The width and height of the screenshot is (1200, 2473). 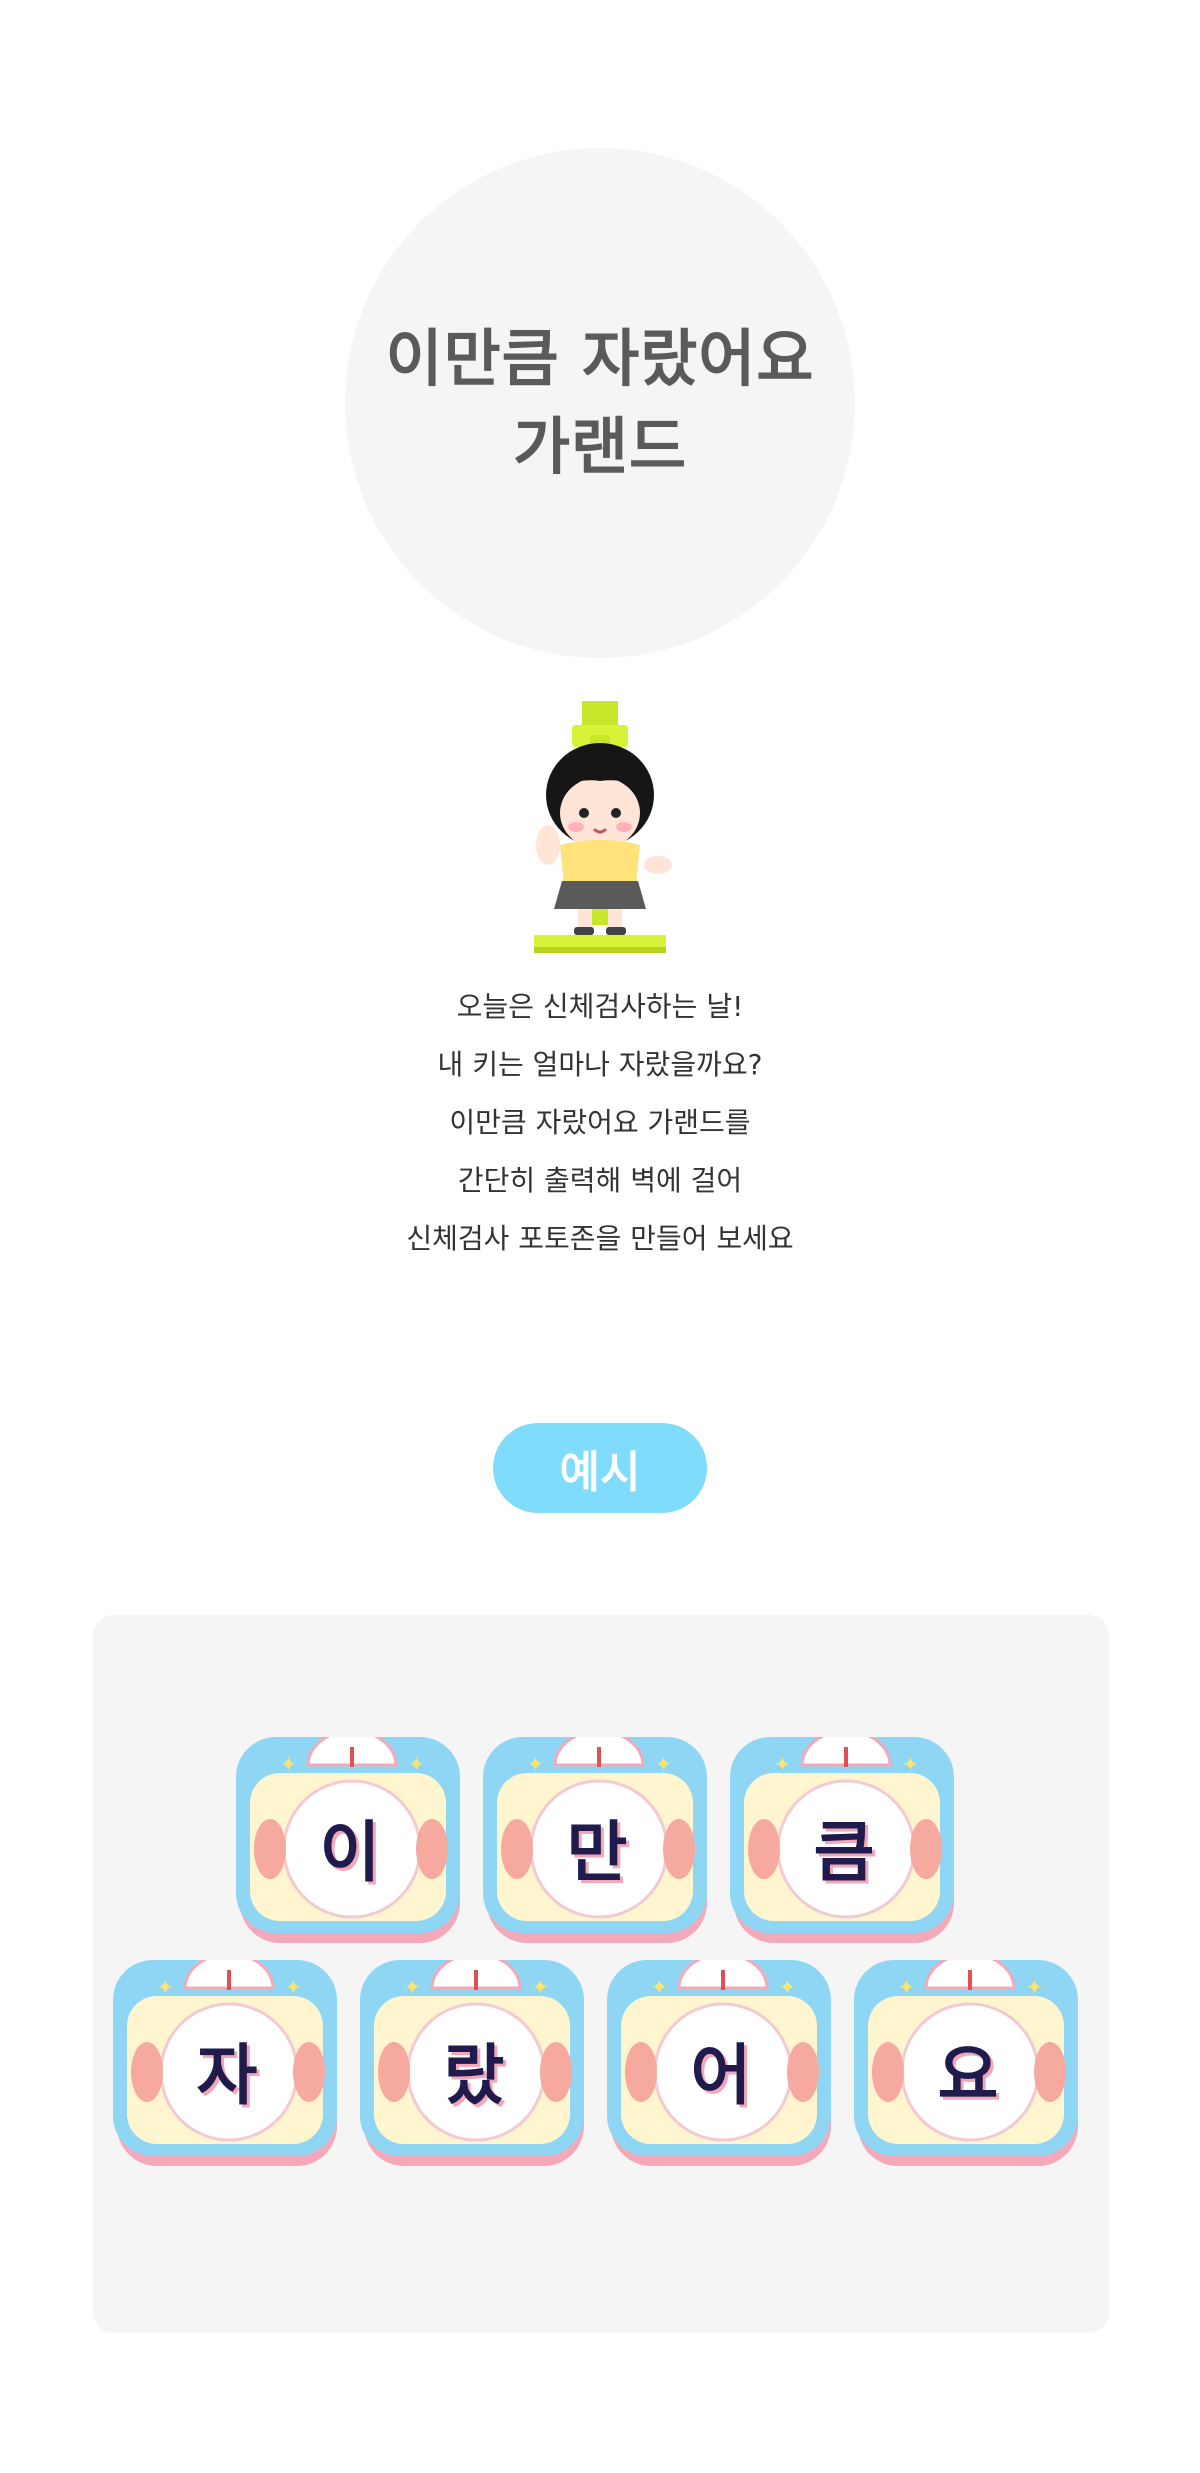 I want to click on title-circle: 이만큼 자랐어요 가랜드, so click(x=600, y=403).